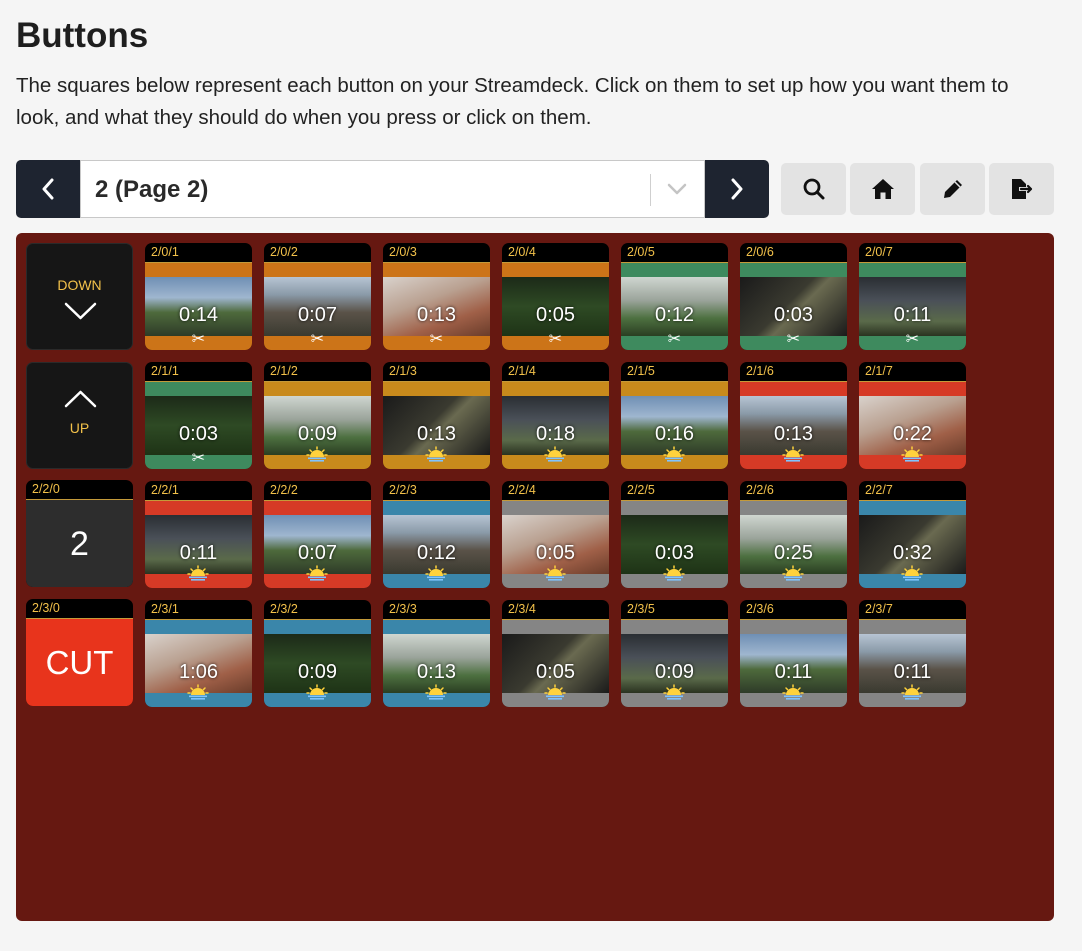 The height and width of the screenshot is (951, 1082). I want to click on cut-button: 2/3/0 CUT, so click(79, 652).